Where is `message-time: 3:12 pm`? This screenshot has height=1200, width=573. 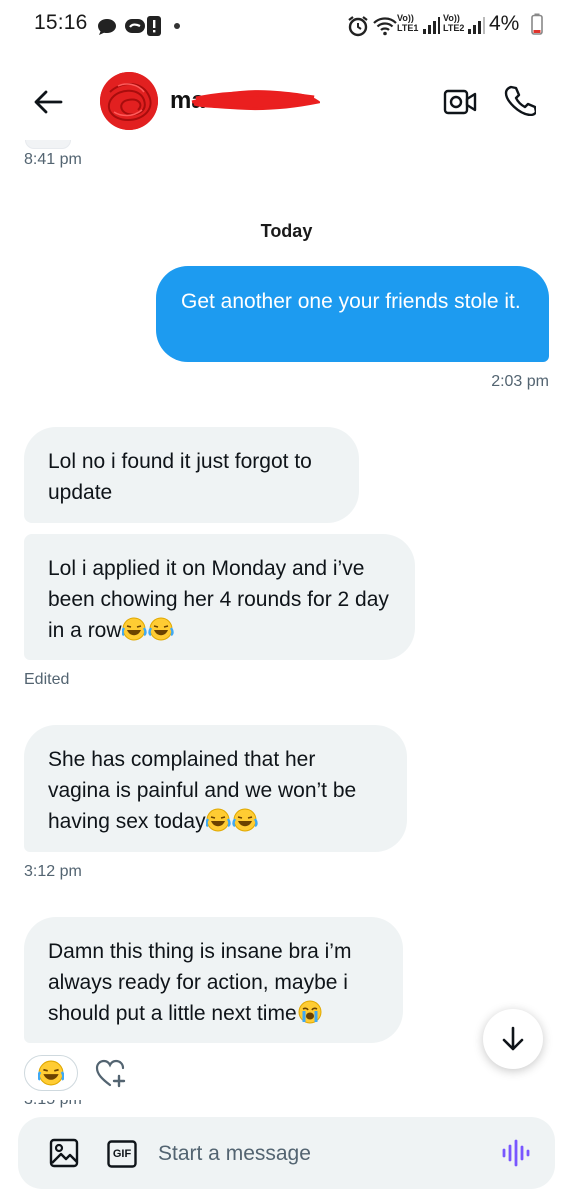 message-time: 3:12 pm is located at coordinates (53, 871).